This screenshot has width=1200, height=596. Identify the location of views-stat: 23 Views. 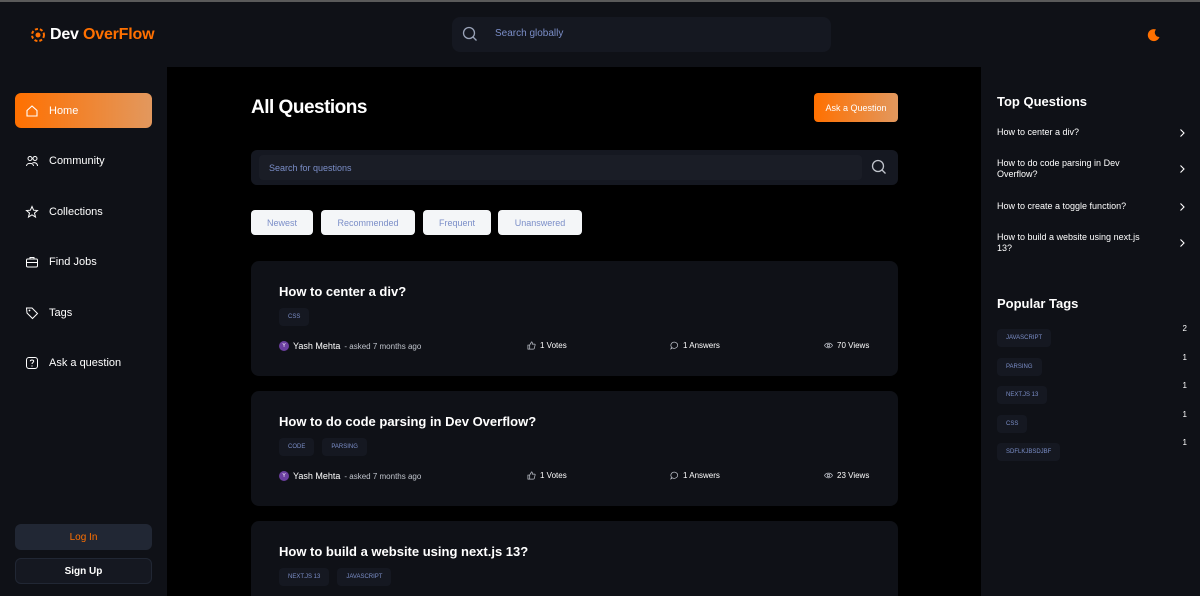
(846, 475).